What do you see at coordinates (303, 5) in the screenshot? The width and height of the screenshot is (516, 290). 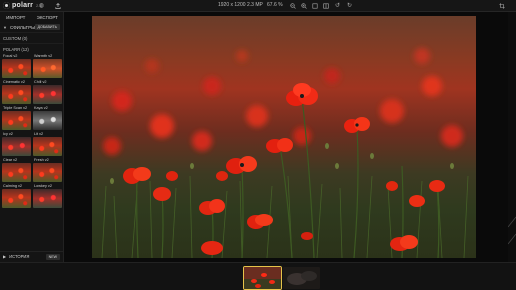 I see `zoom-in-icon` at bounding box center [303, 5].